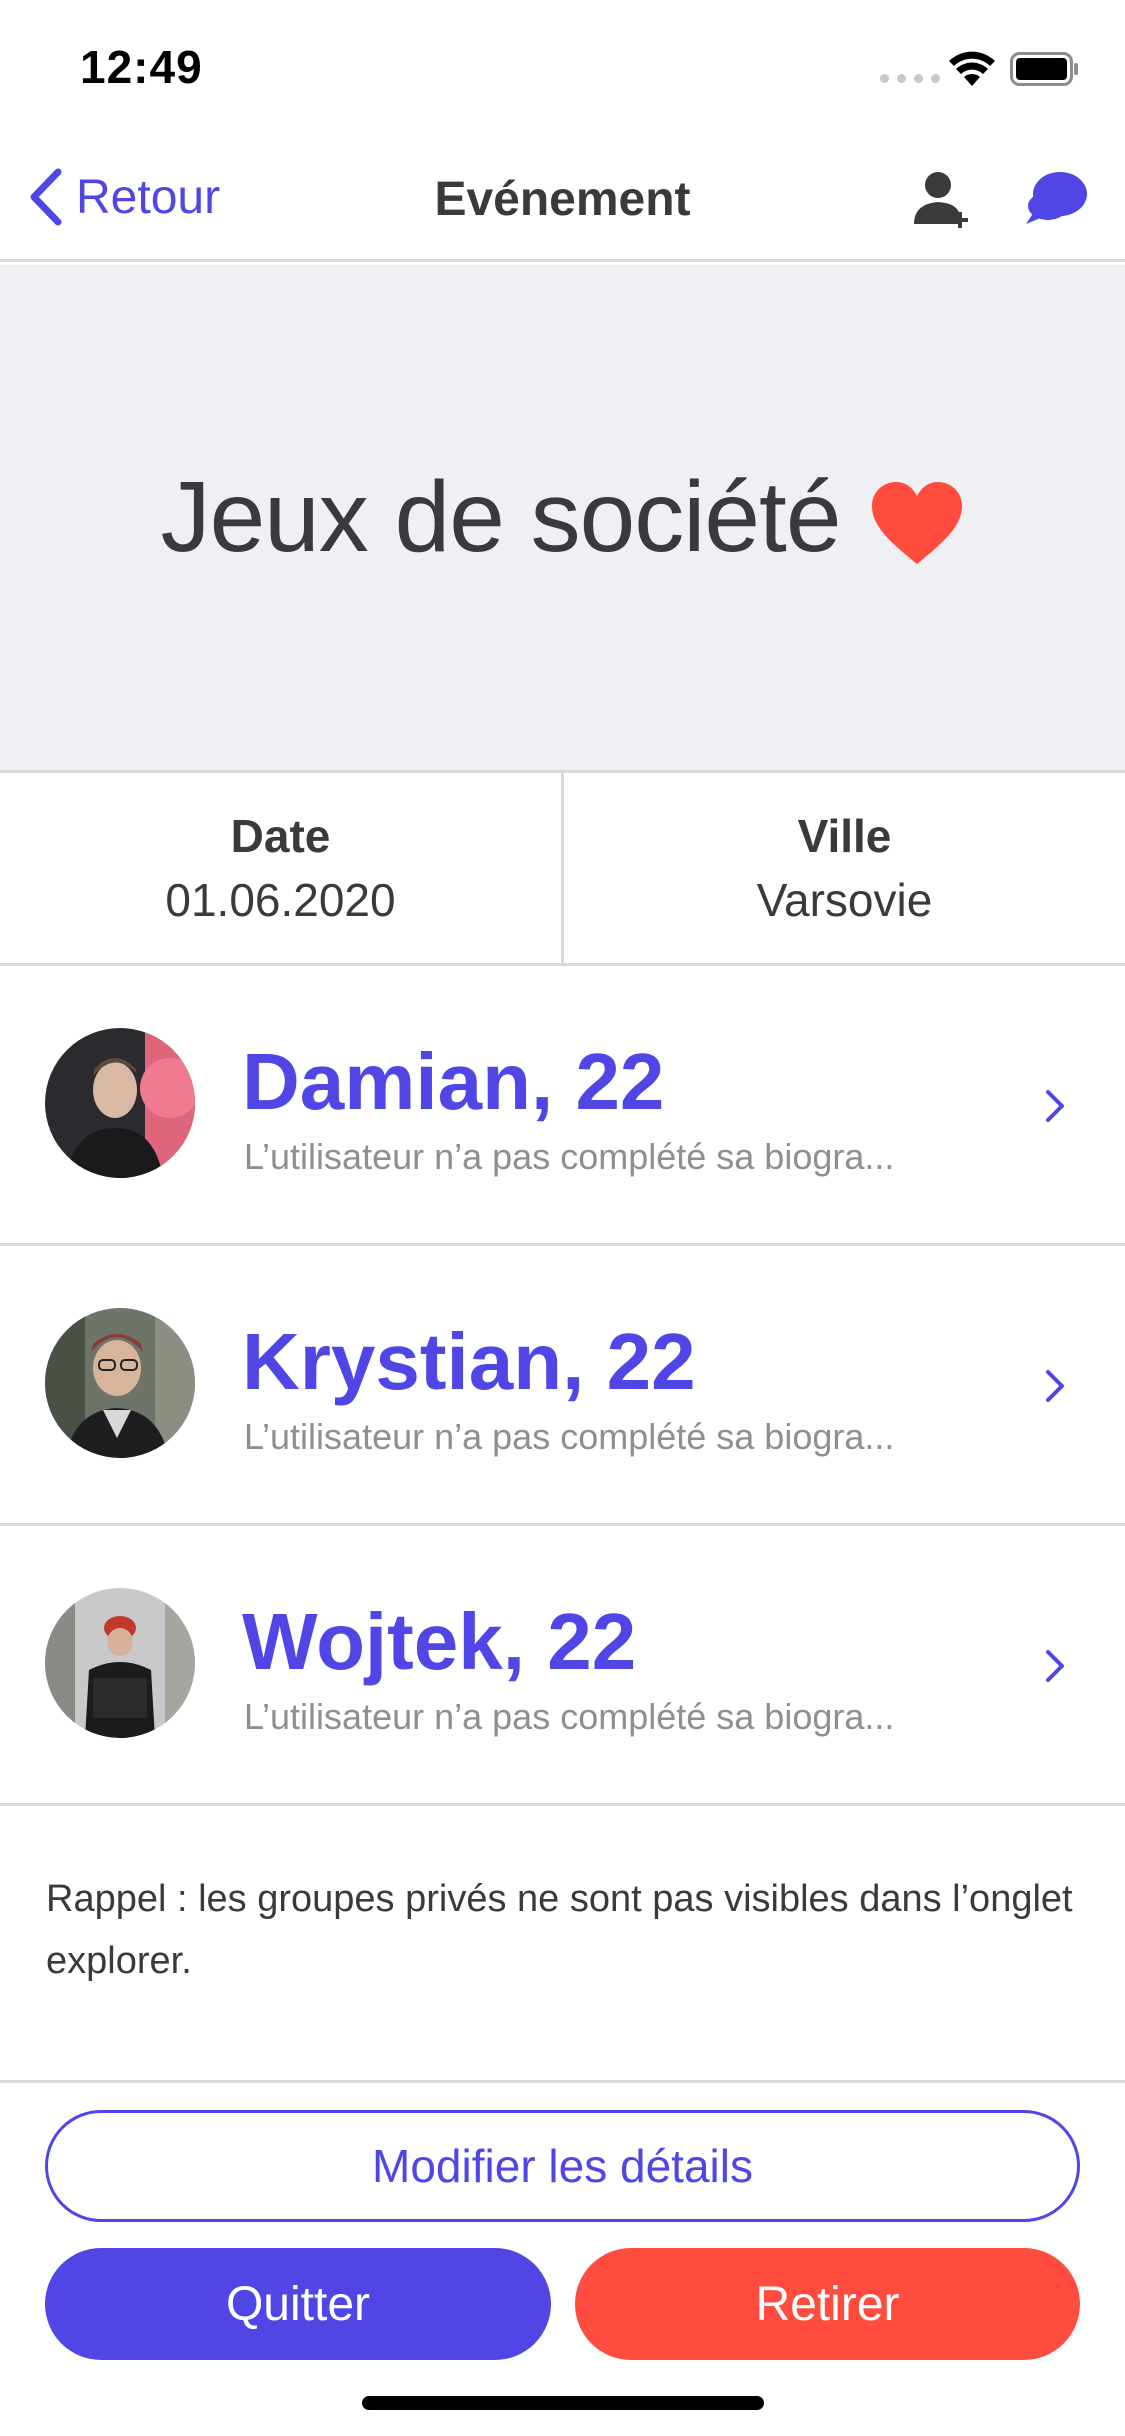 Image resolution: width=1125 pixels, height=2436 pixels. Describe the element at coordinates (562, 2081) in the screenshot. I see `divider` at that location.